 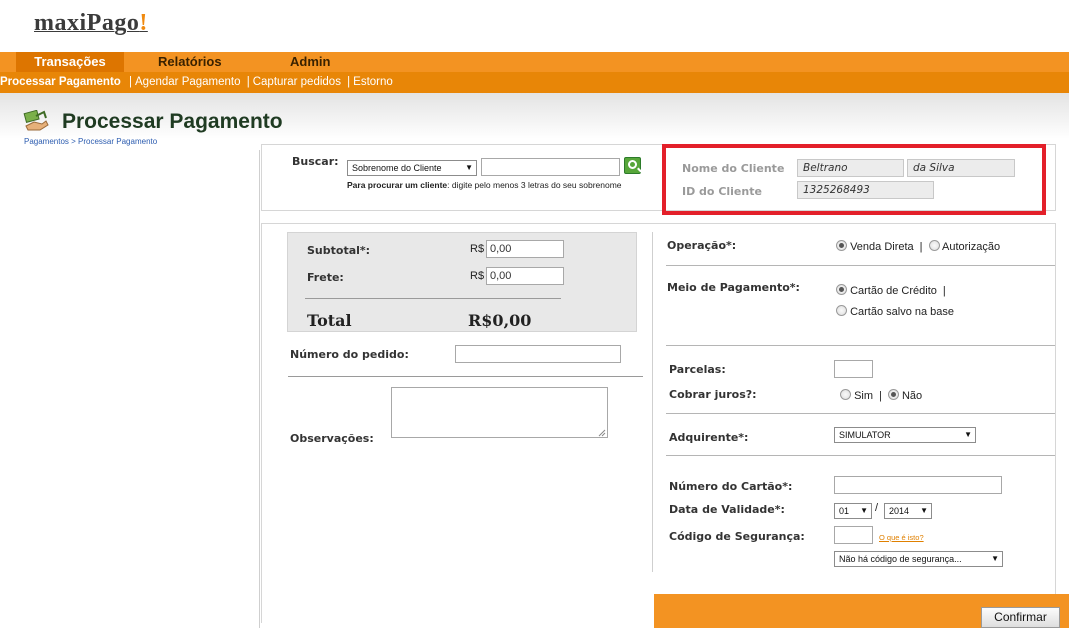 What do you see at coordinates (918, 485) in the screenshot?
I see `cartao-input` at bounding box center [918, 485].